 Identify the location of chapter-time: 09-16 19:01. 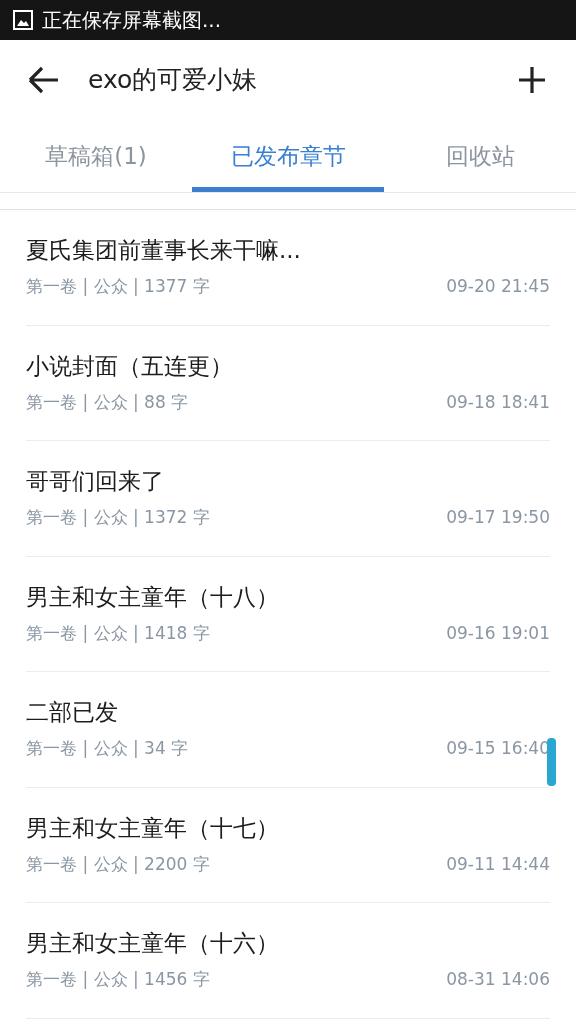
(498, 633).